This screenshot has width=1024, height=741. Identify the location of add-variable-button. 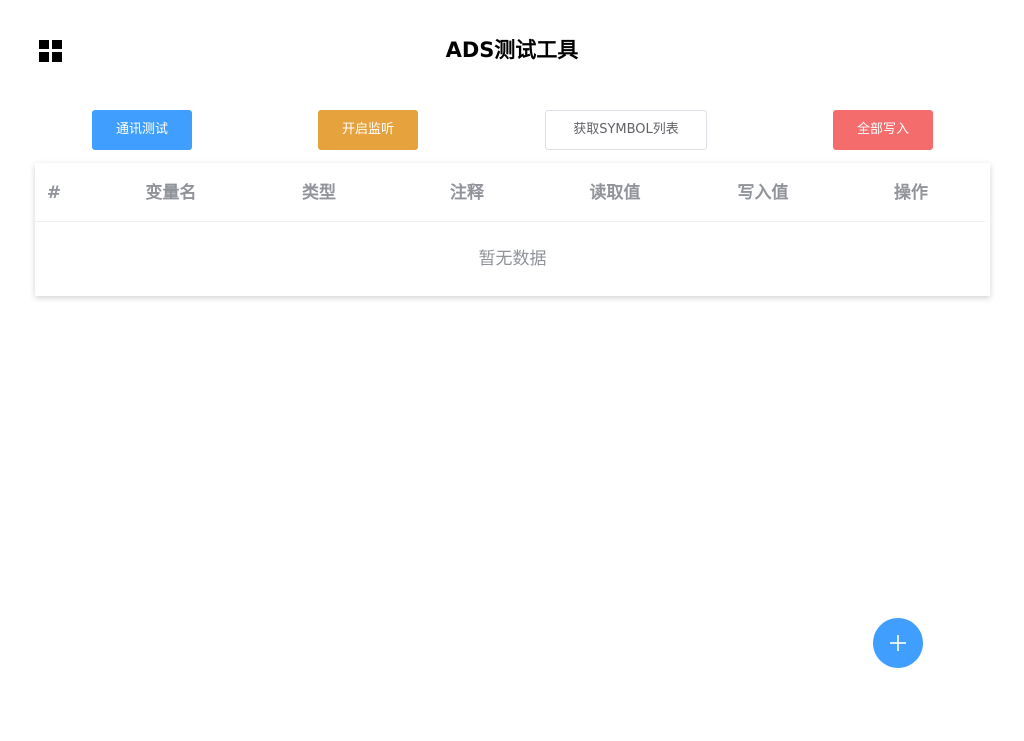
(898, 643).